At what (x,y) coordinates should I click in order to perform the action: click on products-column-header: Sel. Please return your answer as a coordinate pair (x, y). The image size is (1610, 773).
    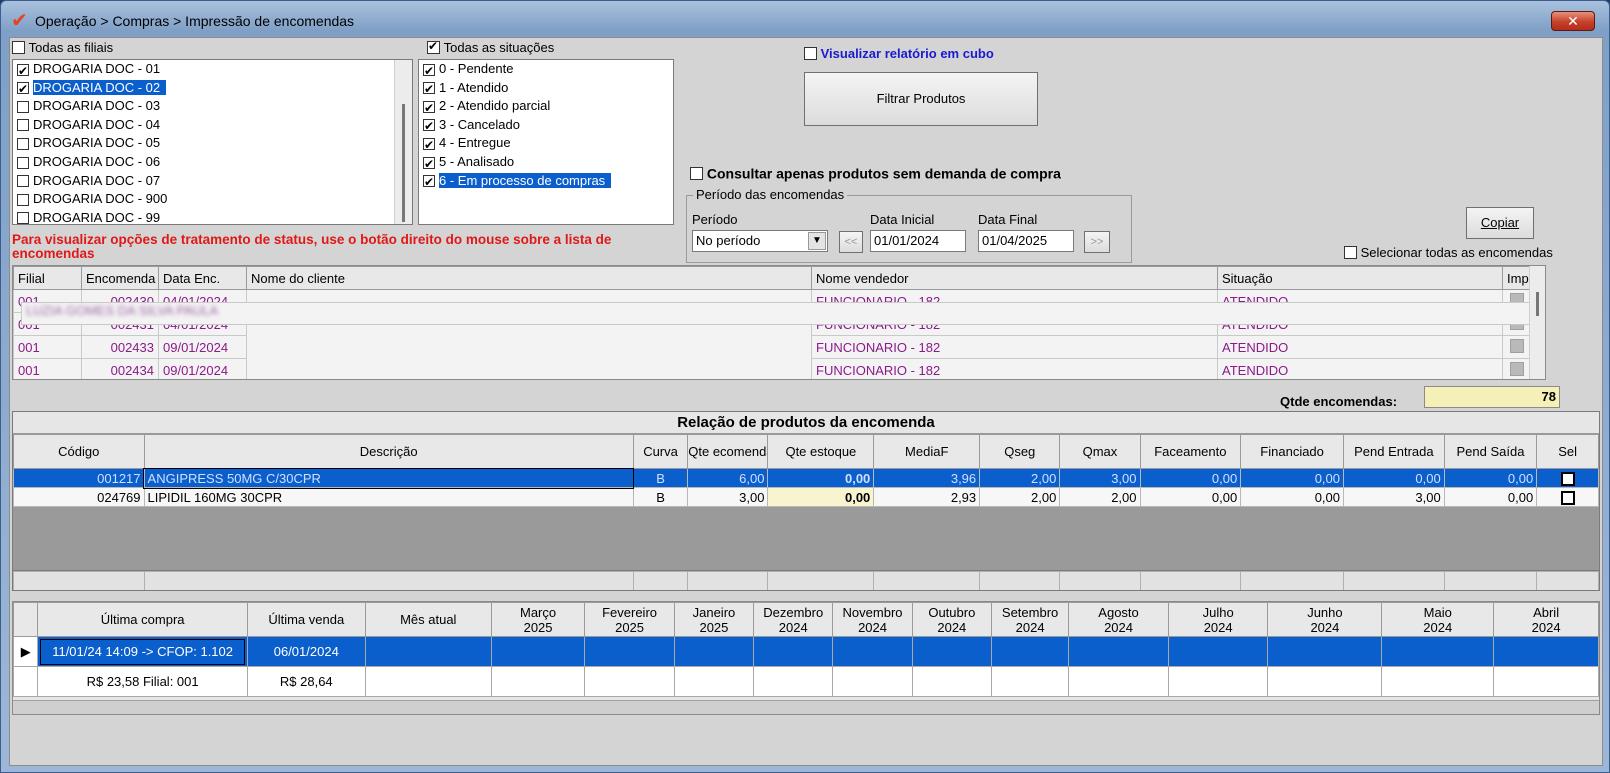
    Looking at the image, I should click on (1567, 451).